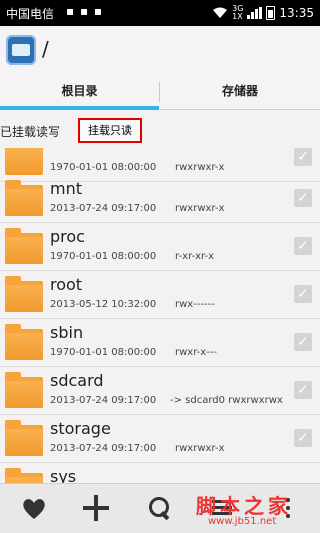  What do you see at coordinates (110, 130) in the screenshot?
I see `mount-readonly-button: 挂载只读` at bounding box center [110, 130].